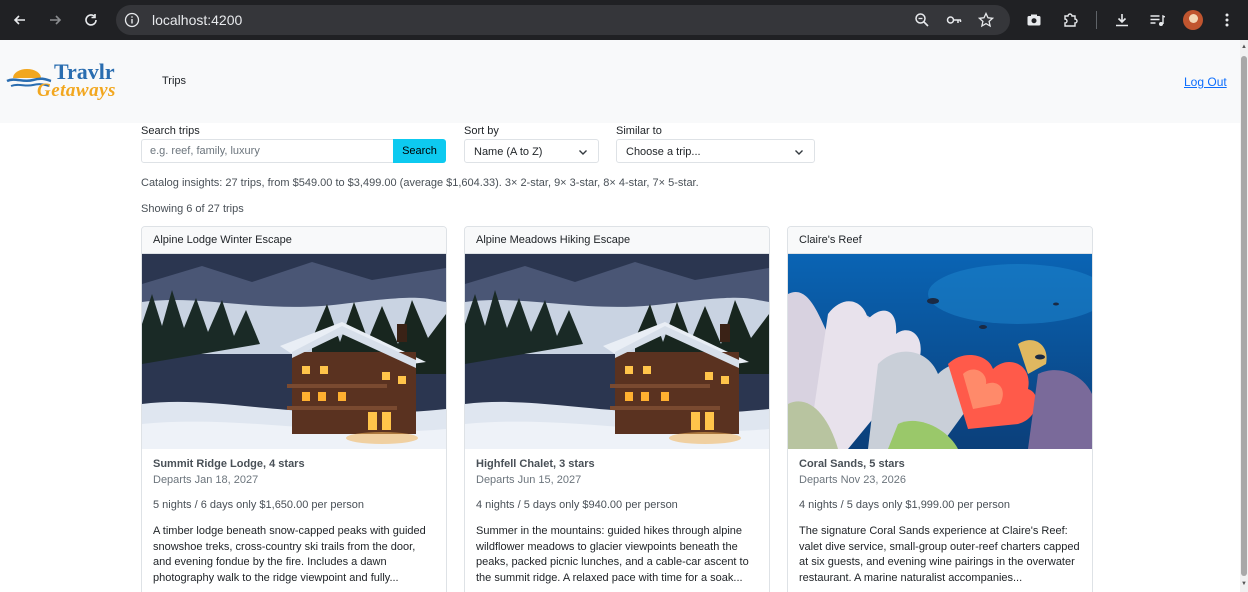 The image size is (1248, 592). I want to click on reload-icon, so click(91, 20).